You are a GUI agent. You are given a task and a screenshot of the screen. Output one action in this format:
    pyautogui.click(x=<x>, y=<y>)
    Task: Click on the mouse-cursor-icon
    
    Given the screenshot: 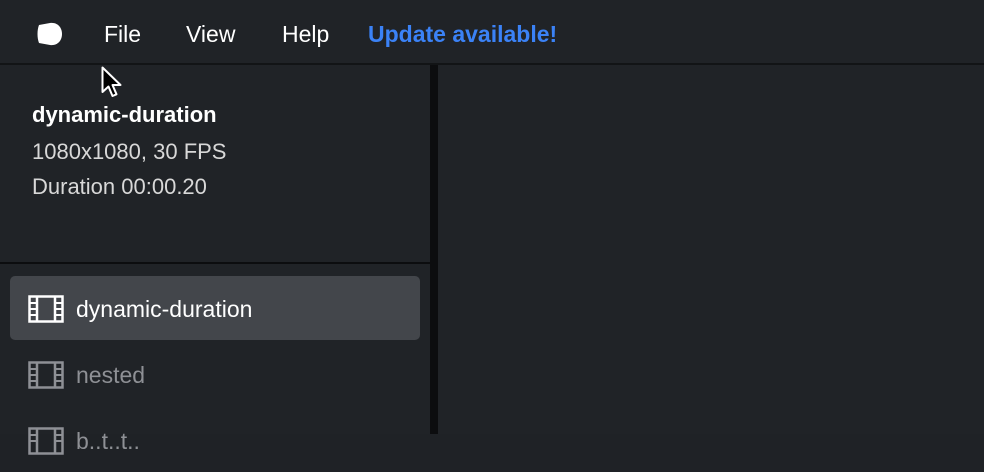 What is the action you would take?
    pyautogui.click(x=111, y=81)
    